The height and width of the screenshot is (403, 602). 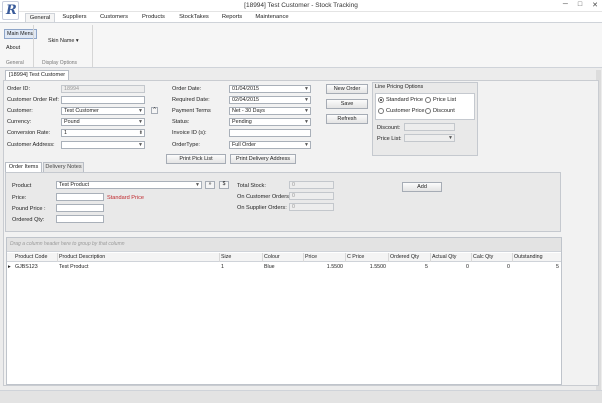 I want to click on column-header-product-code: Product Code, so click(x=31, y=257).